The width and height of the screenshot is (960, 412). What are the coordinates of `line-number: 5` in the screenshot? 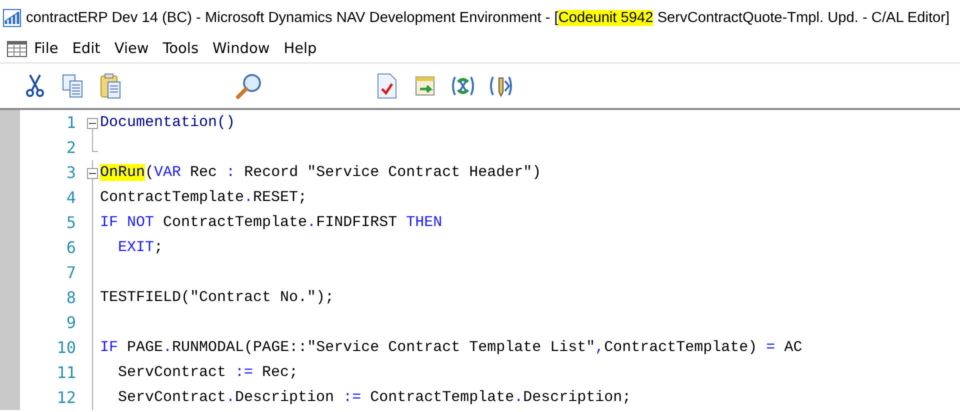 It's located at (70, 222).